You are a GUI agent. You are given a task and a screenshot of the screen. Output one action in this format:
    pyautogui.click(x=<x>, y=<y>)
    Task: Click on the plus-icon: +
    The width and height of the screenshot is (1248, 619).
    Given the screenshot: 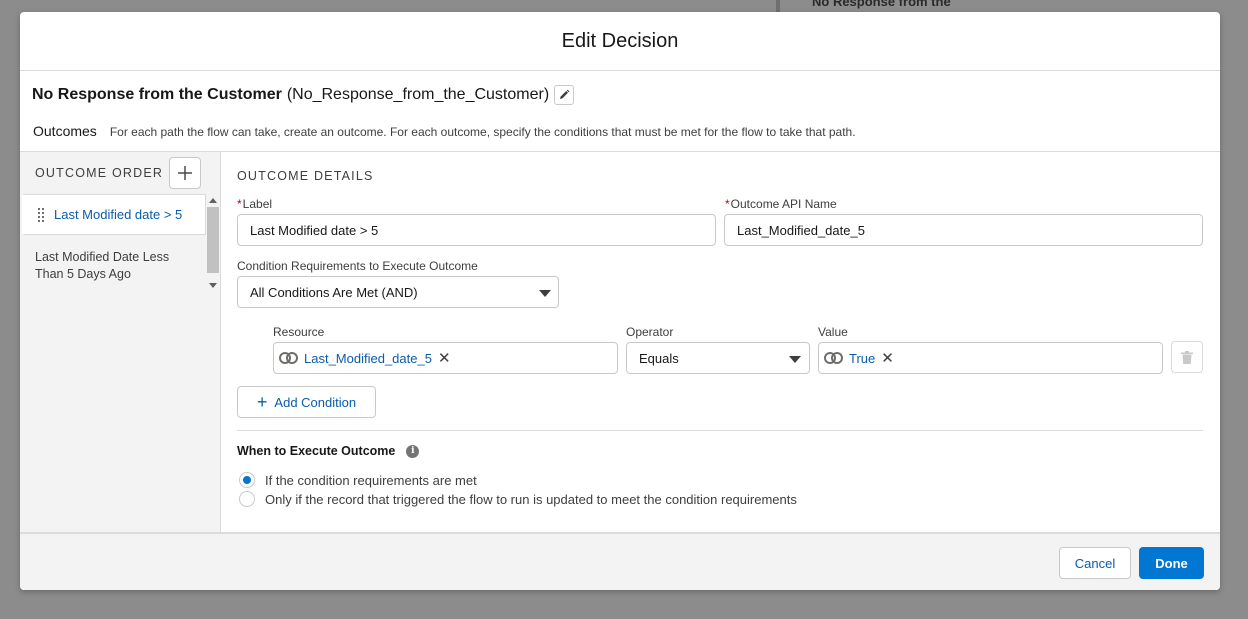 What is the action you would take?
    pyautogui.click(x=262, y=402)
    